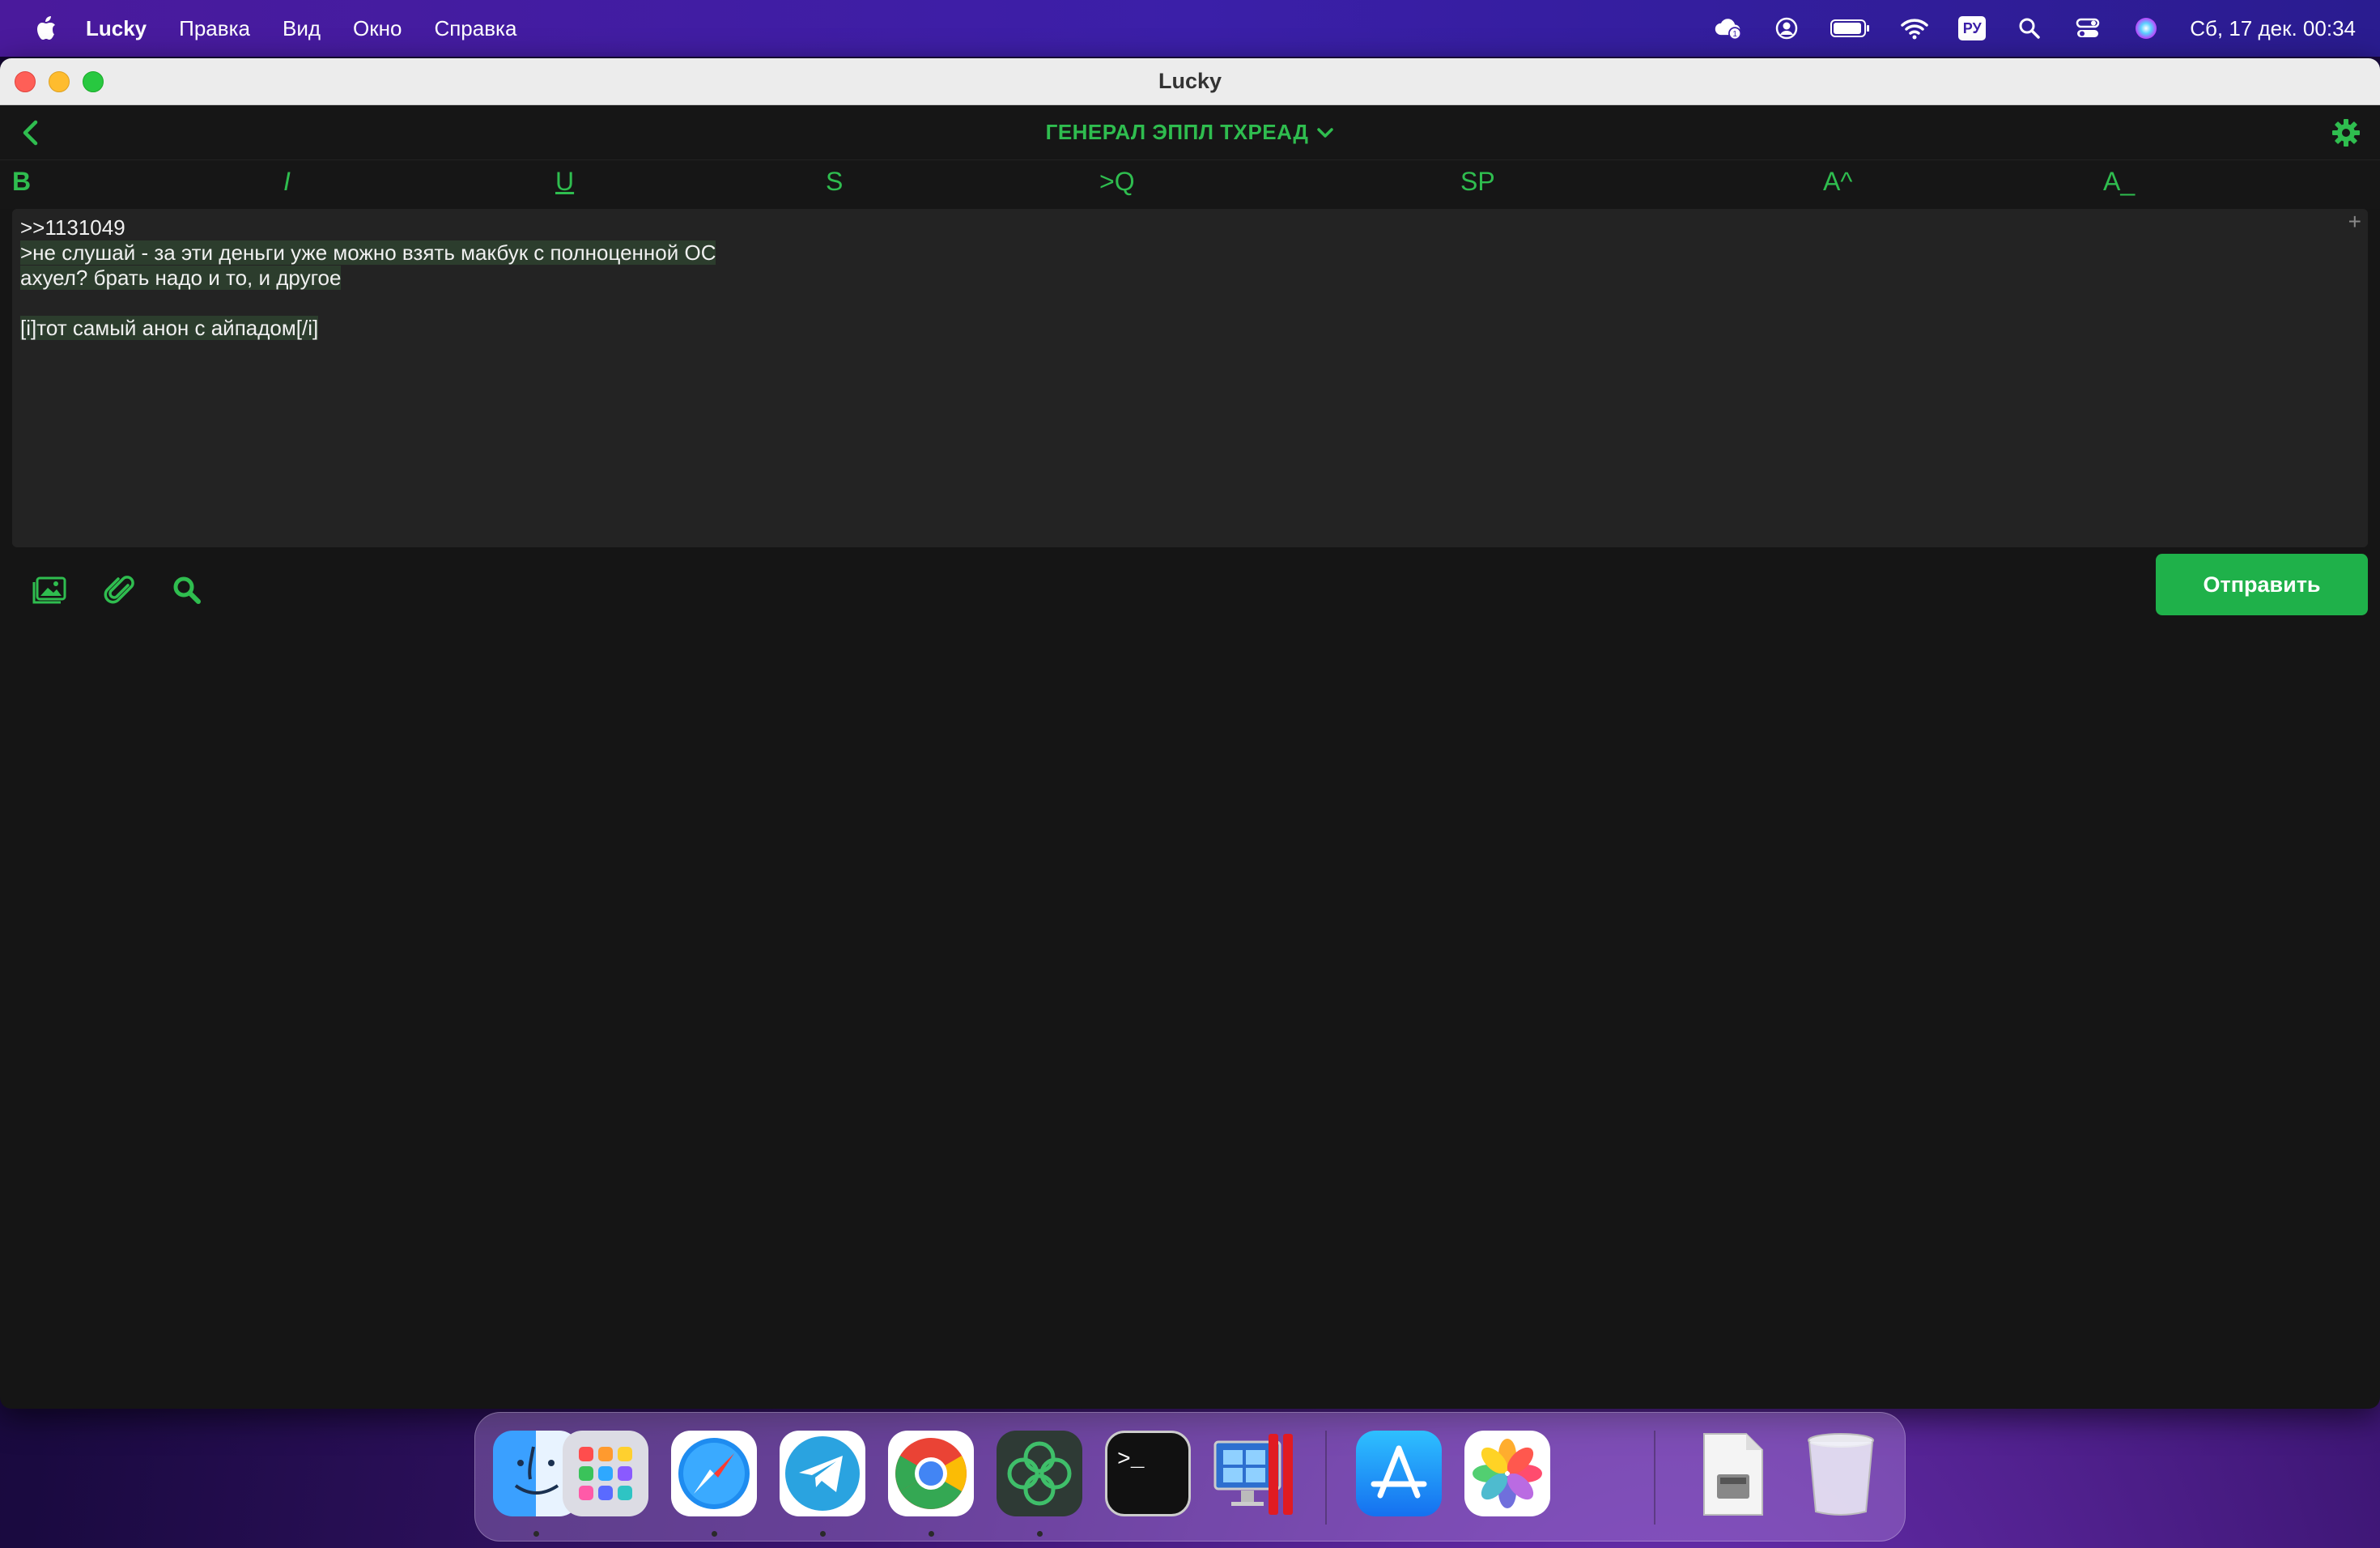  I want to click on apple-menu-icon, so click(45, 29).